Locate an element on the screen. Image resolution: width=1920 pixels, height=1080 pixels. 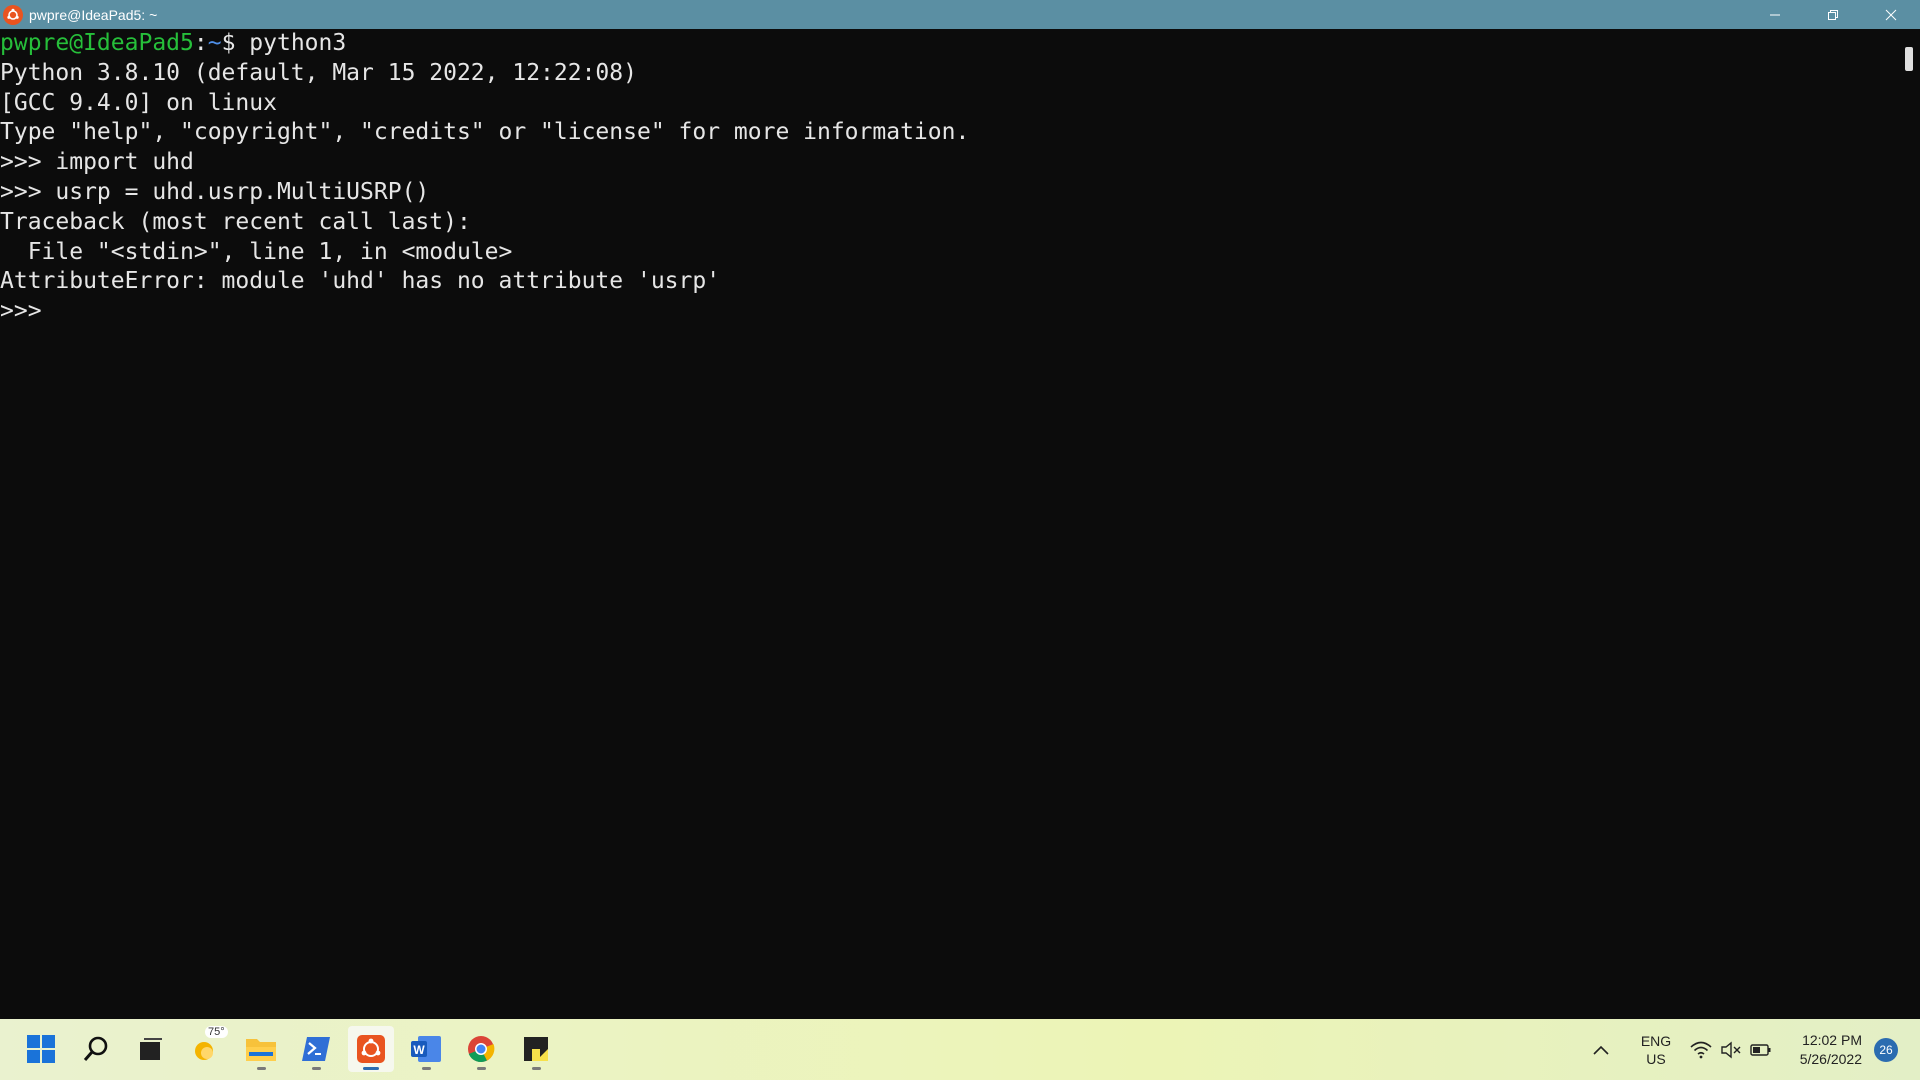
volume-muted-icon is located at coordinates (1731, 1049).